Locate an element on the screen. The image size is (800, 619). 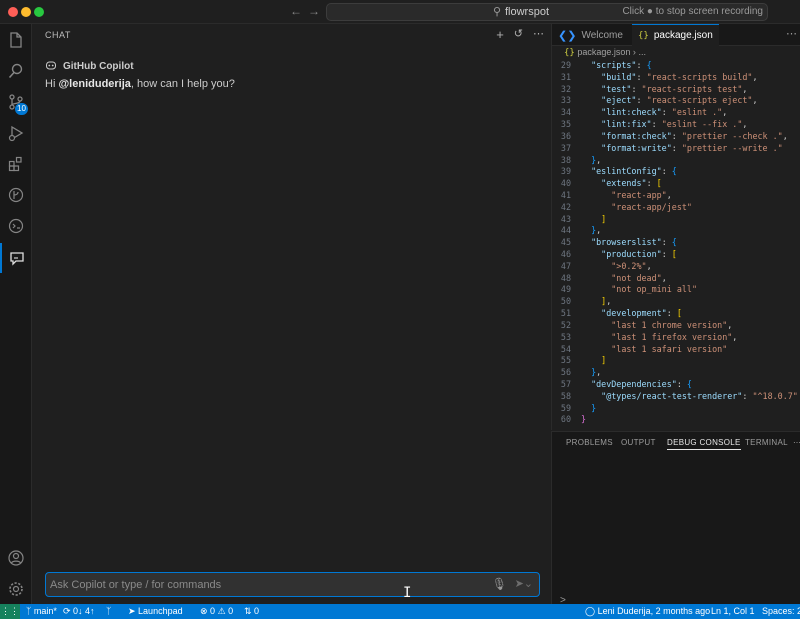
code-line: 34 "lint:check": "eslint .", is located at coordinates (676, 113).